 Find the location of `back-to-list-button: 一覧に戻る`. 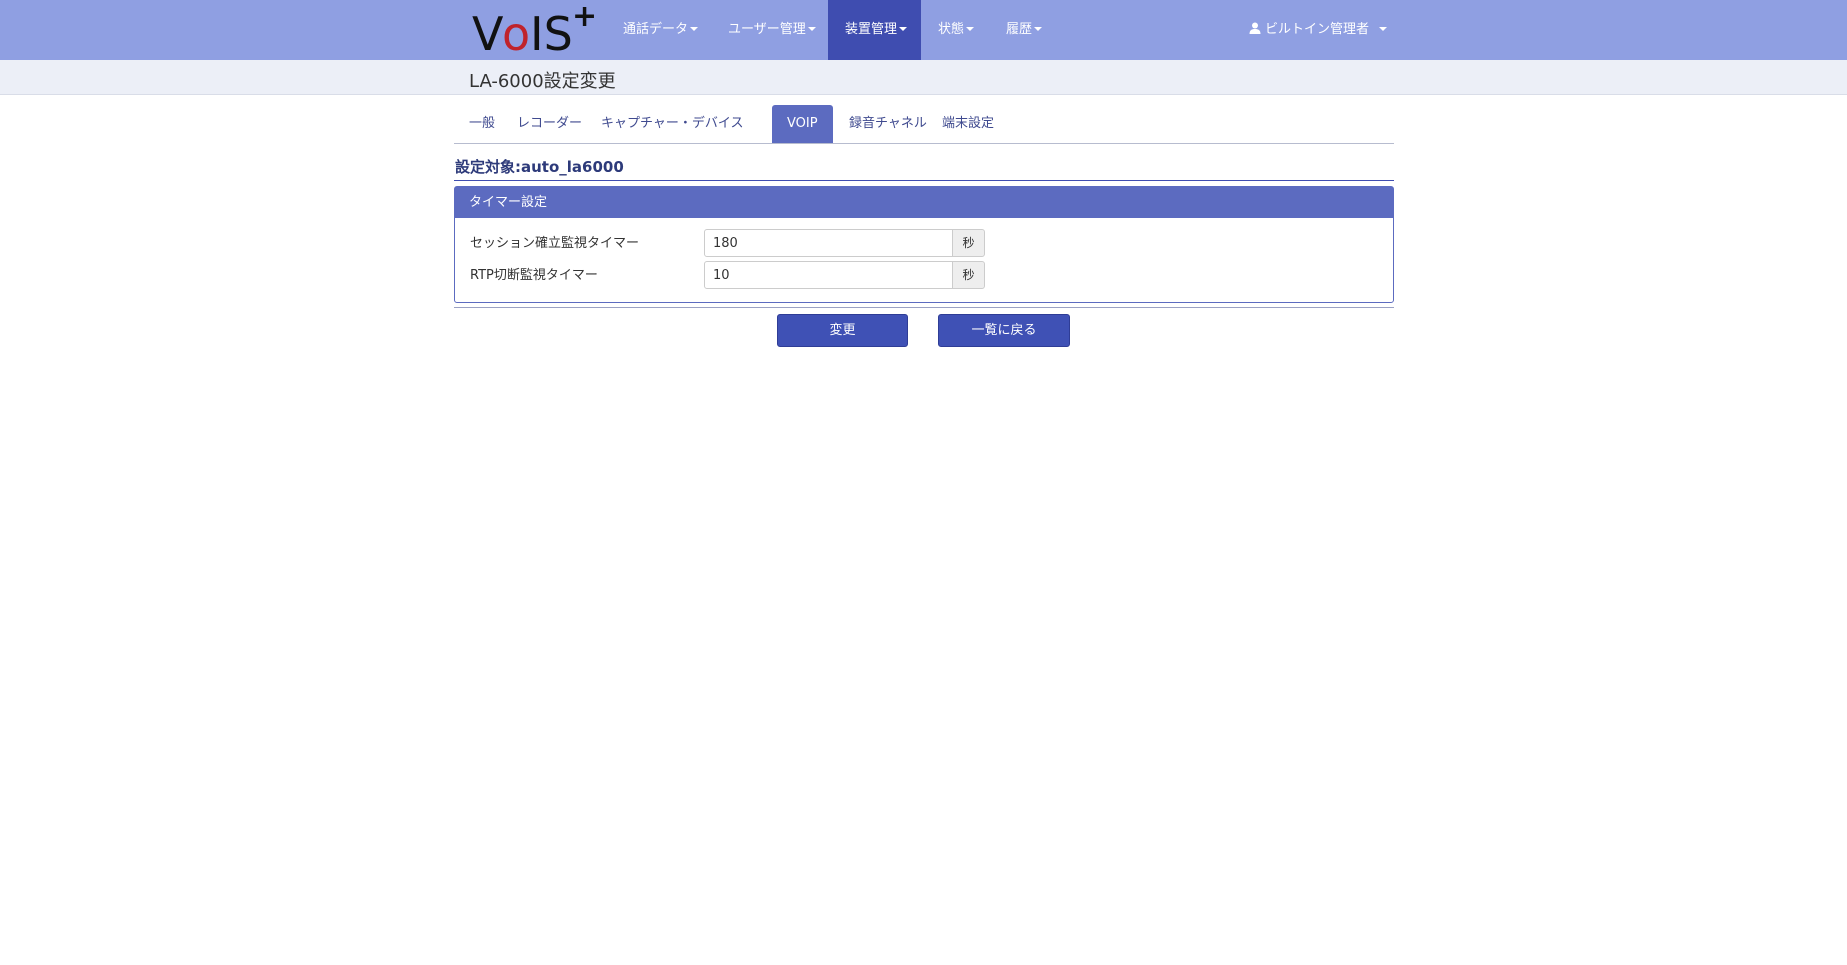

back-to-list-button: 一覧に戻る is located at coordinates (1004, 330).